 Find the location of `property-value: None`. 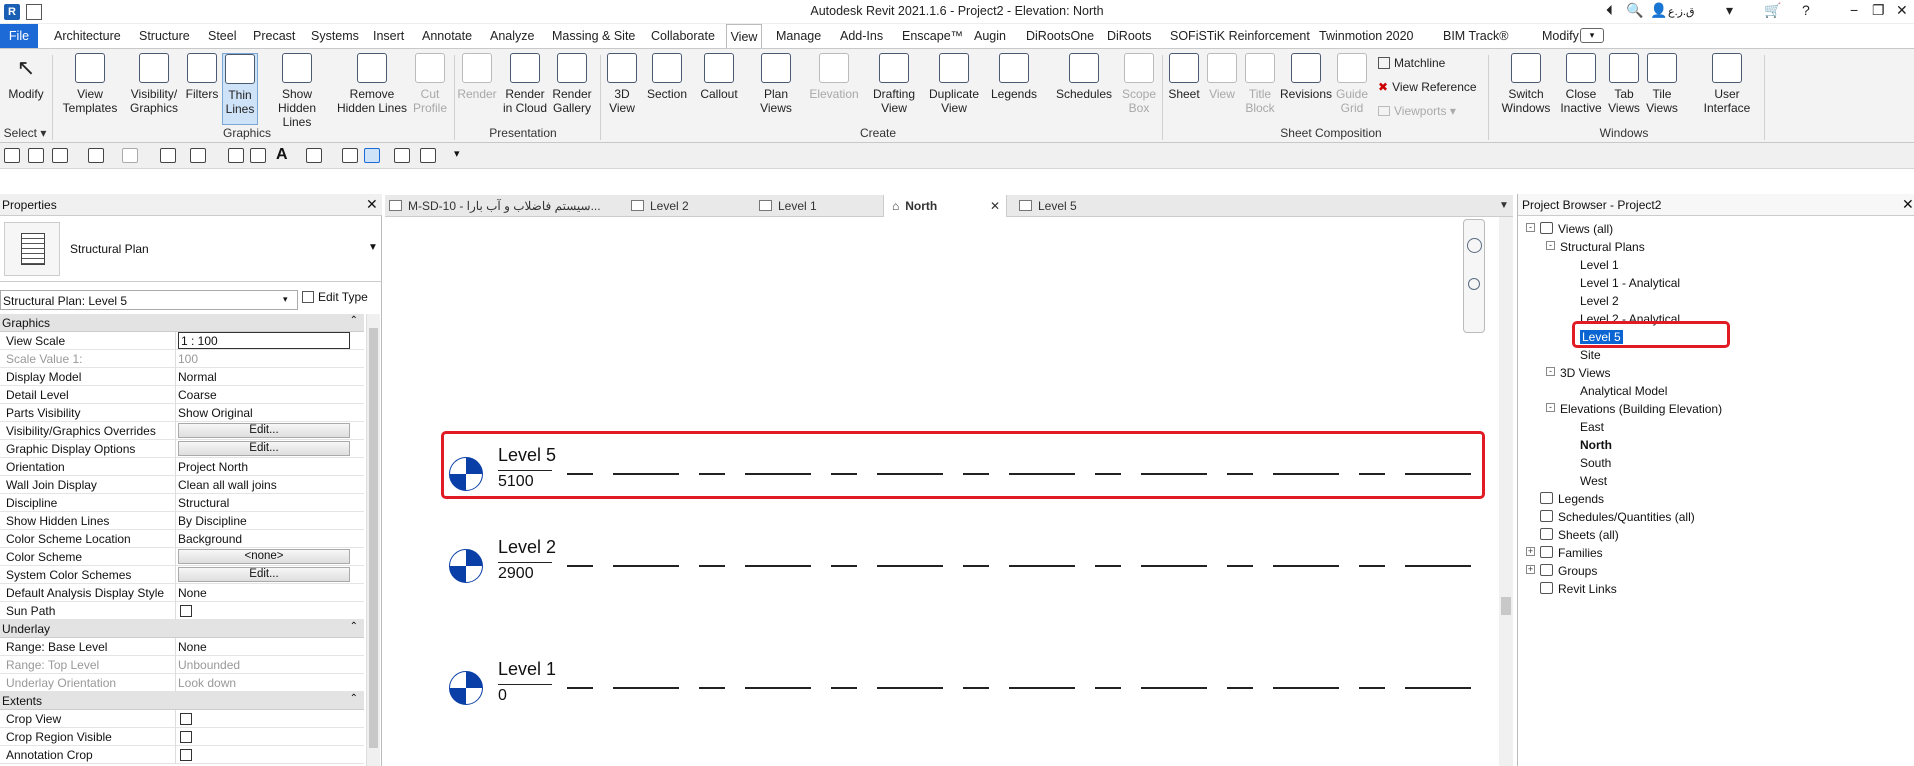

property-value: None is located at coordinates (192, 647).